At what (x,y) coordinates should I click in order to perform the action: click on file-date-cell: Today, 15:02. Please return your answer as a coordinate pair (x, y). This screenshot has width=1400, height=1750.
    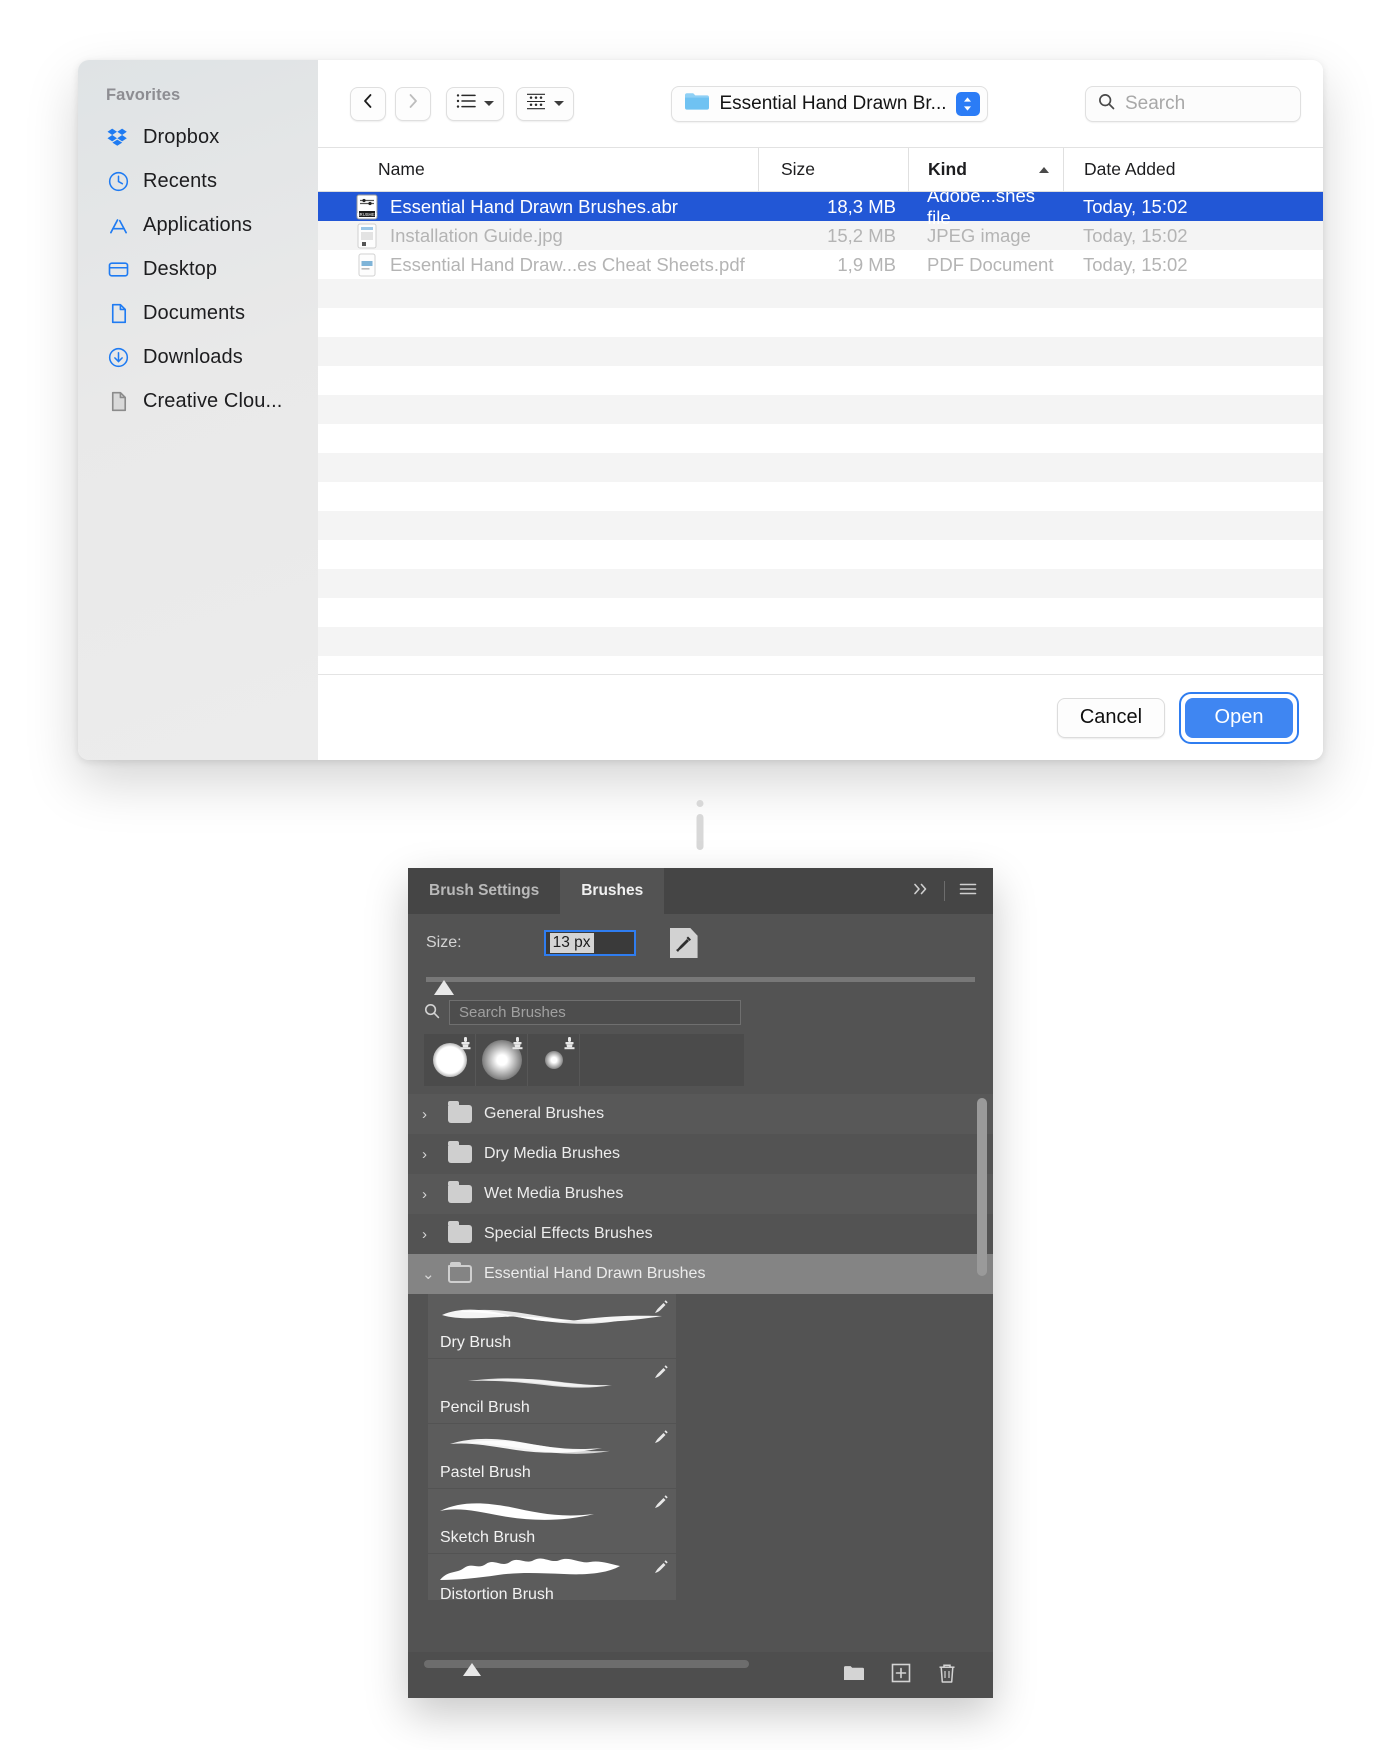
    Looking at the image, I should click on (1135, 235).